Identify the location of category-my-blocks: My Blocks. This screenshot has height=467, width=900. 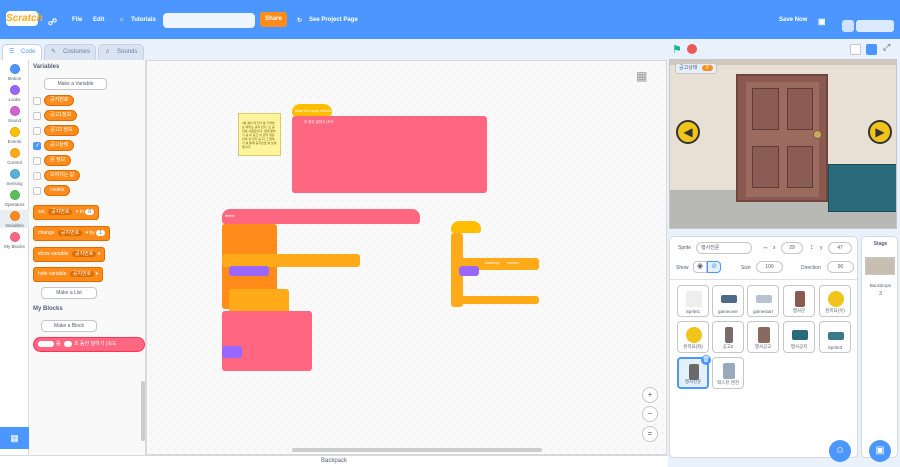
(14, 240).